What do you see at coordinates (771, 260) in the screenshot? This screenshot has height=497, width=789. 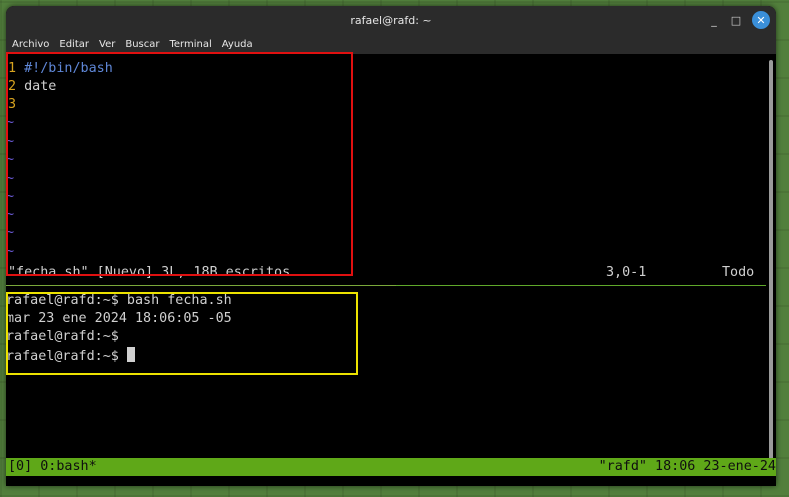 I see `scrollbar-thumb` at bounding box center [771, 260].